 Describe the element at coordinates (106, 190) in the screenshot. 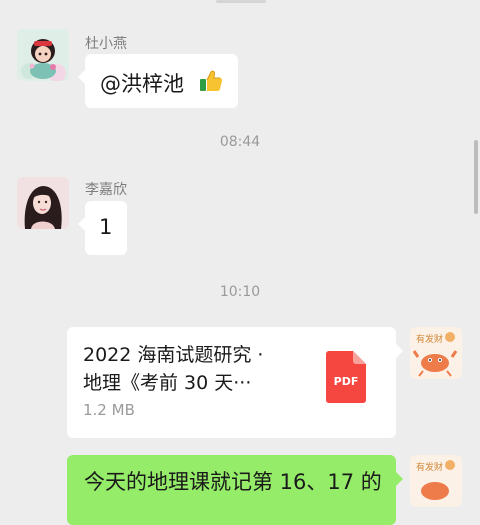

I see `sender-name: 李嘉欣` at that location.